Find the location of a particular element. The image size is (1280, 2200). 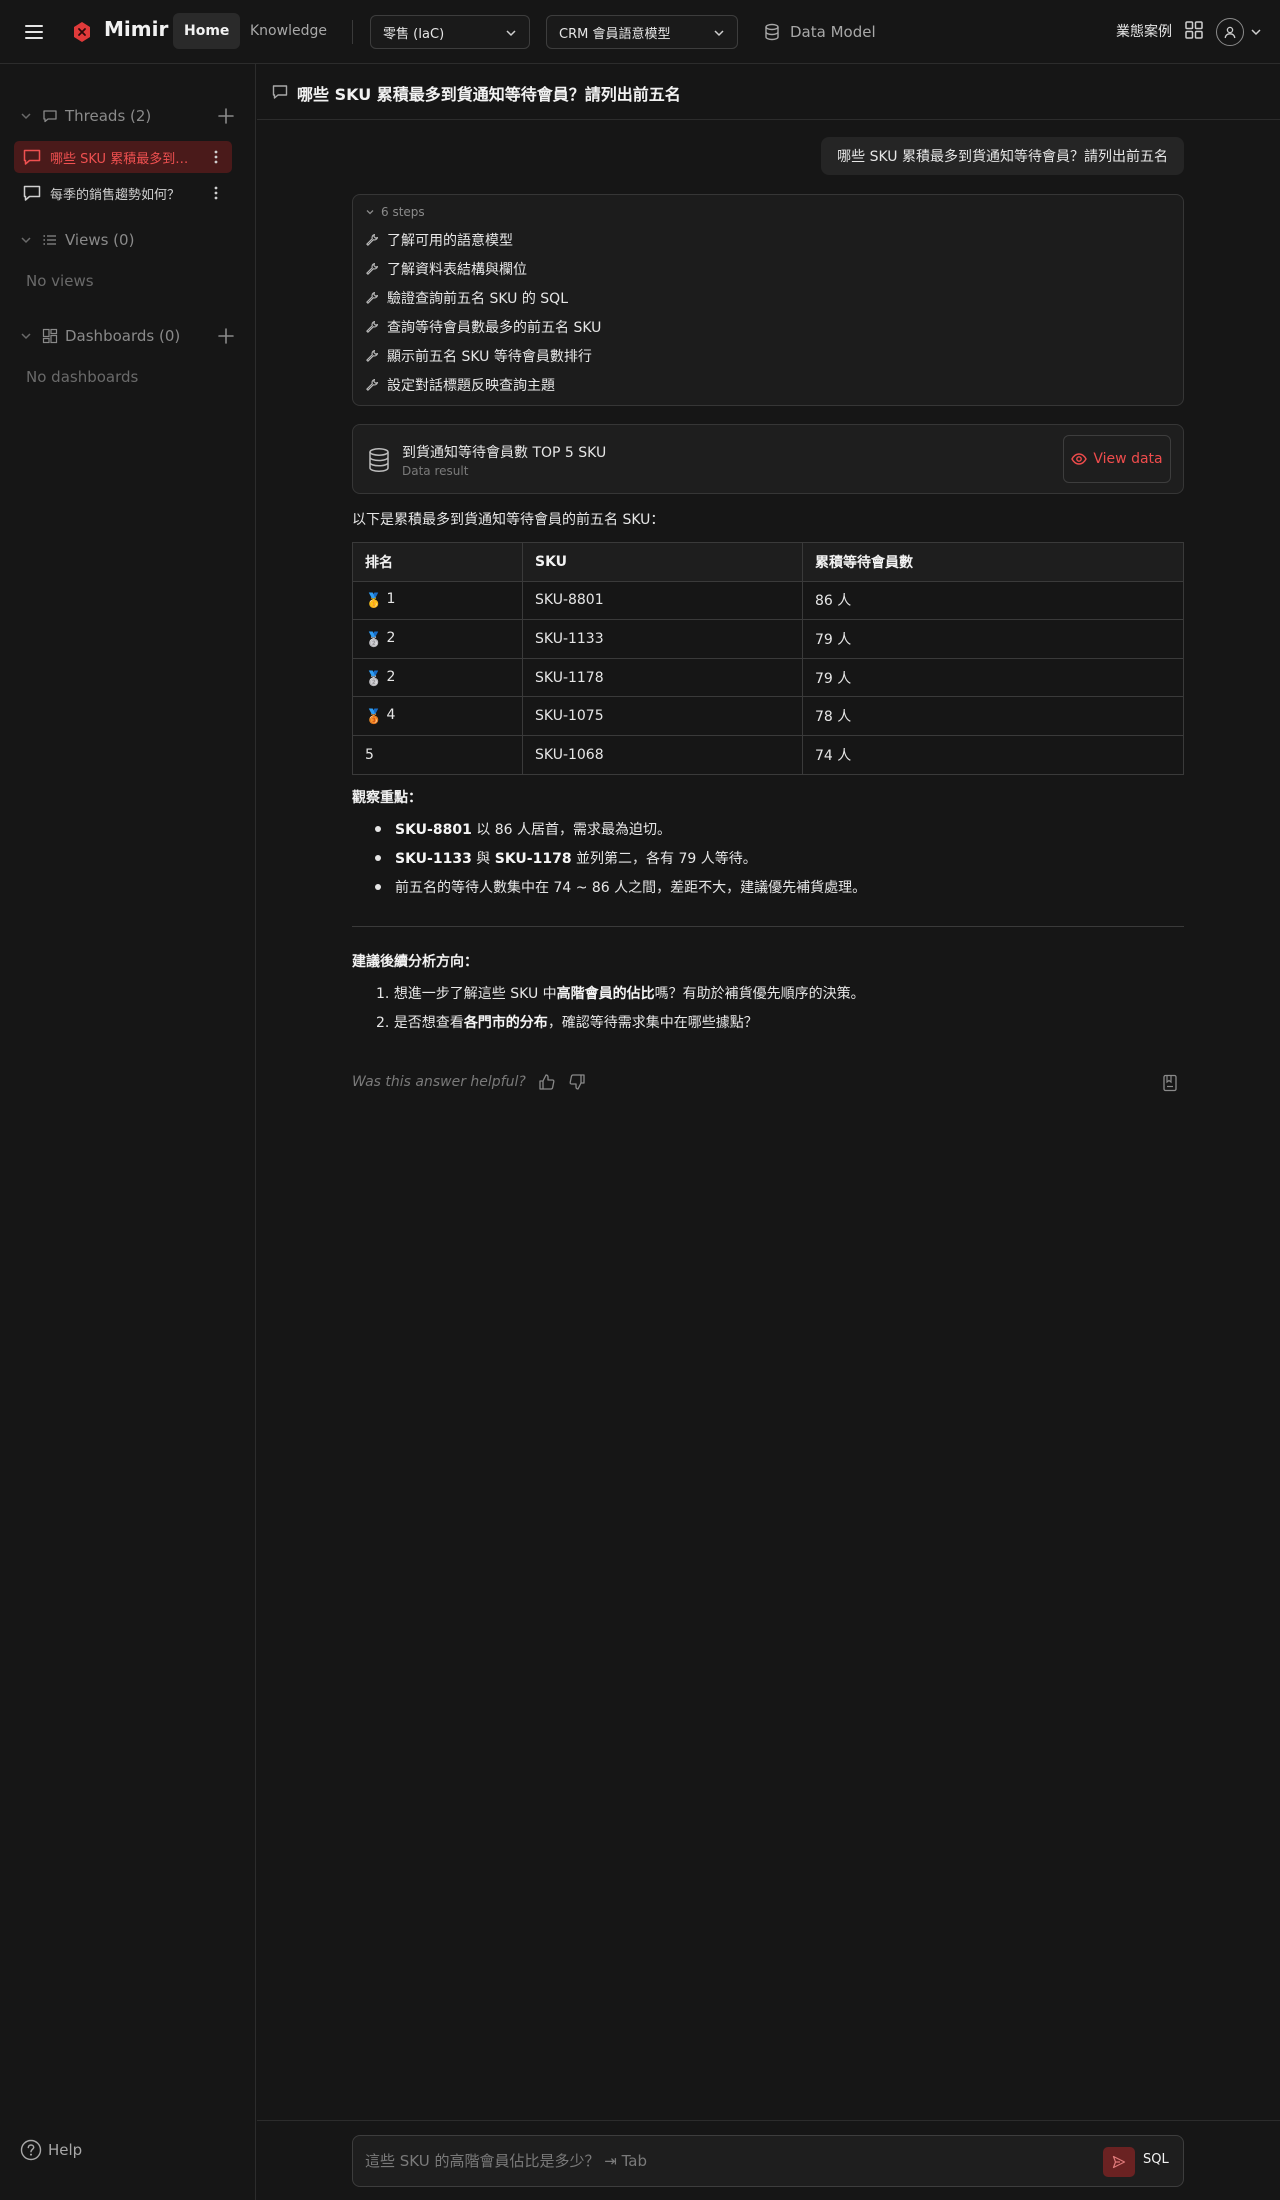

bronze-medal-icon: 🥉 is located at coordinates (374, 717).